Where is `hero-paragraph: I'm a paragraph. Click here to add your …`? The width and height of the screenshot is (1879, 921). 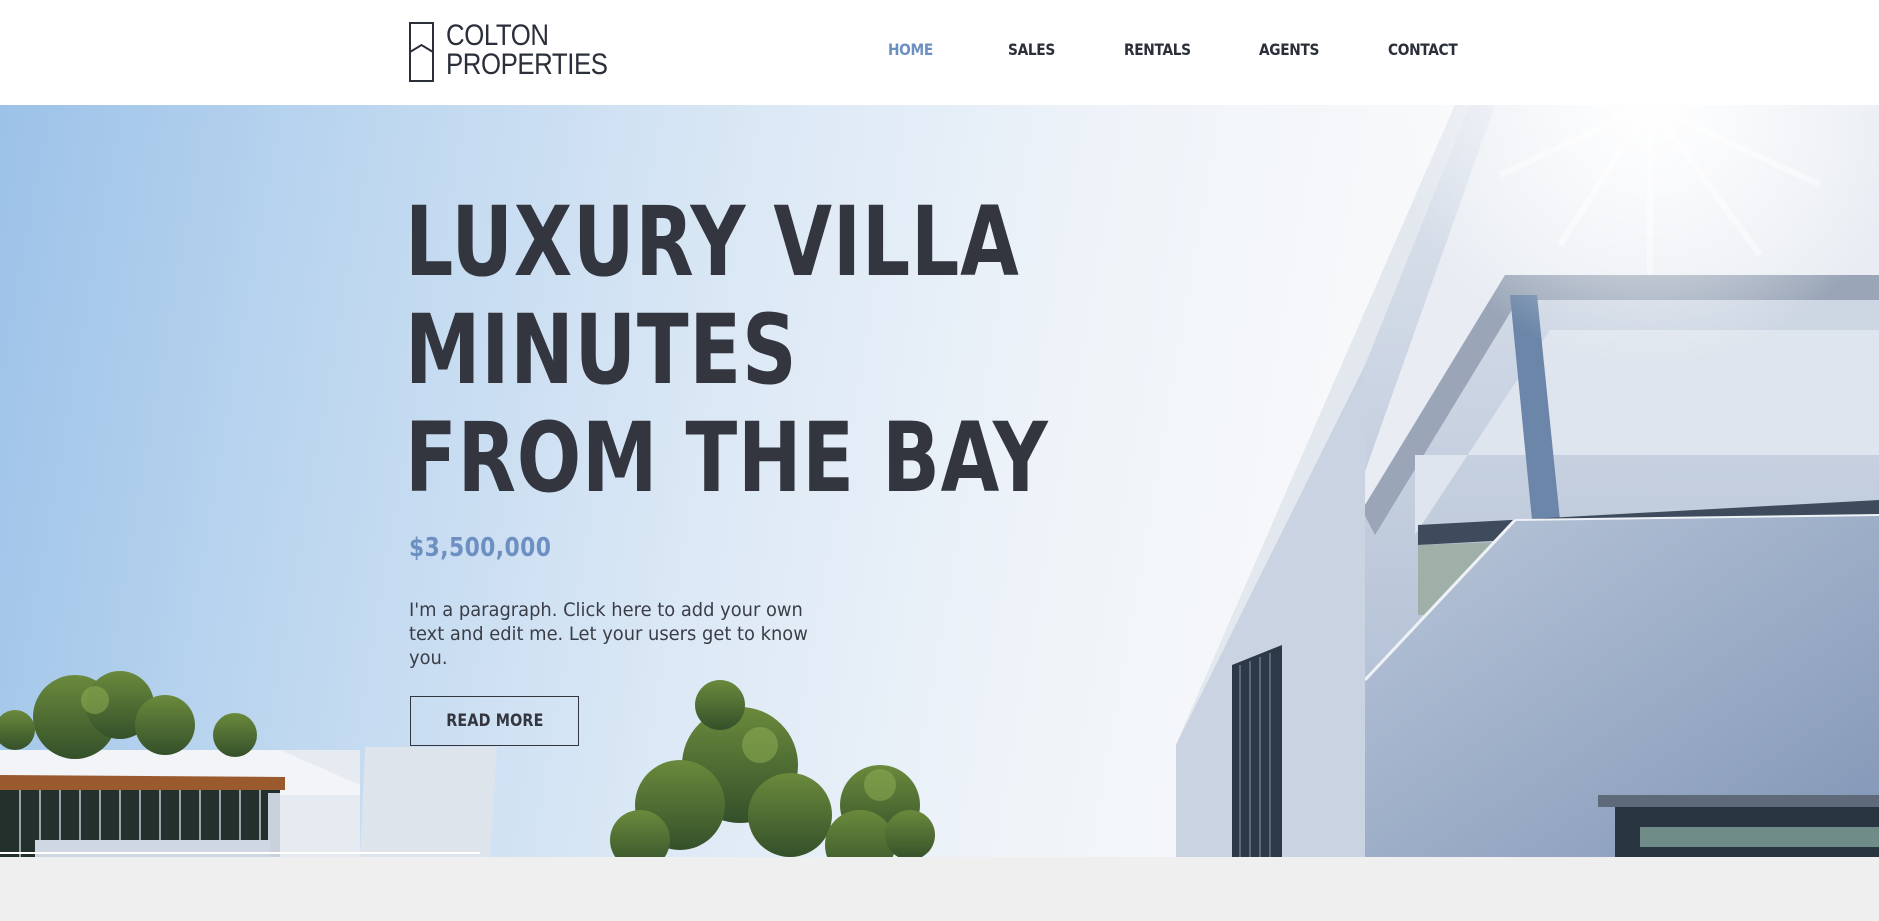
hero-paragraph: I'm a paragraph. Click here to add your … is located at coordinates (611, 634).